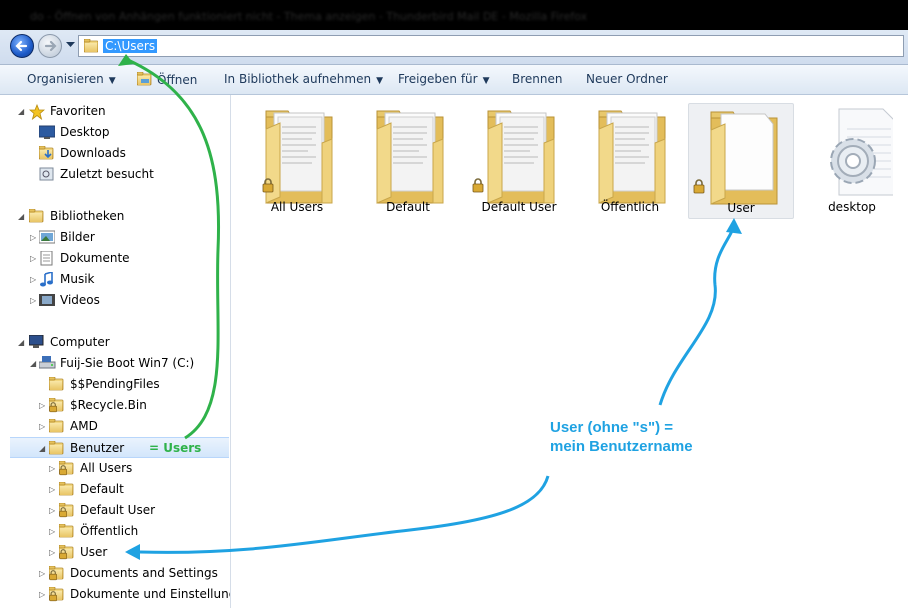  What do you see at coordinates (84, 426) in the screenshot?
I see `tree-label: AMD` at bounding box center [84, 426].